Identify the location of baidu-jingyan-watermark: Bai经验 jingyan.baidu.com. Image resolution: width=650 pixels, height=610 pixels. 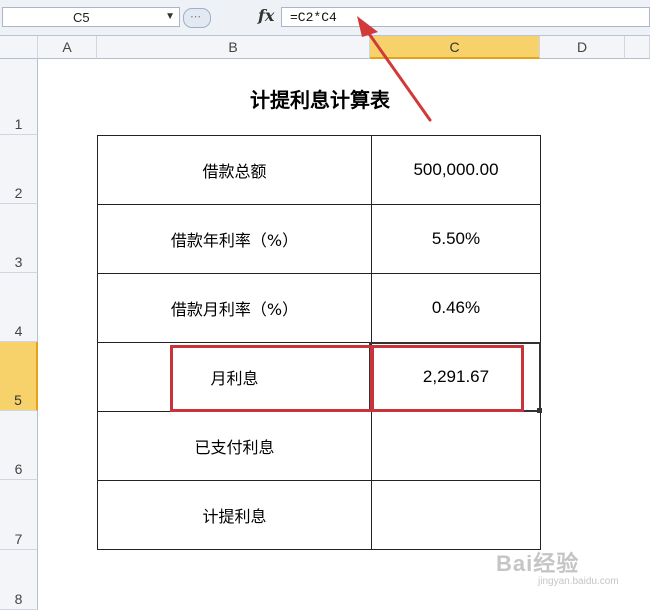
(557, 566).